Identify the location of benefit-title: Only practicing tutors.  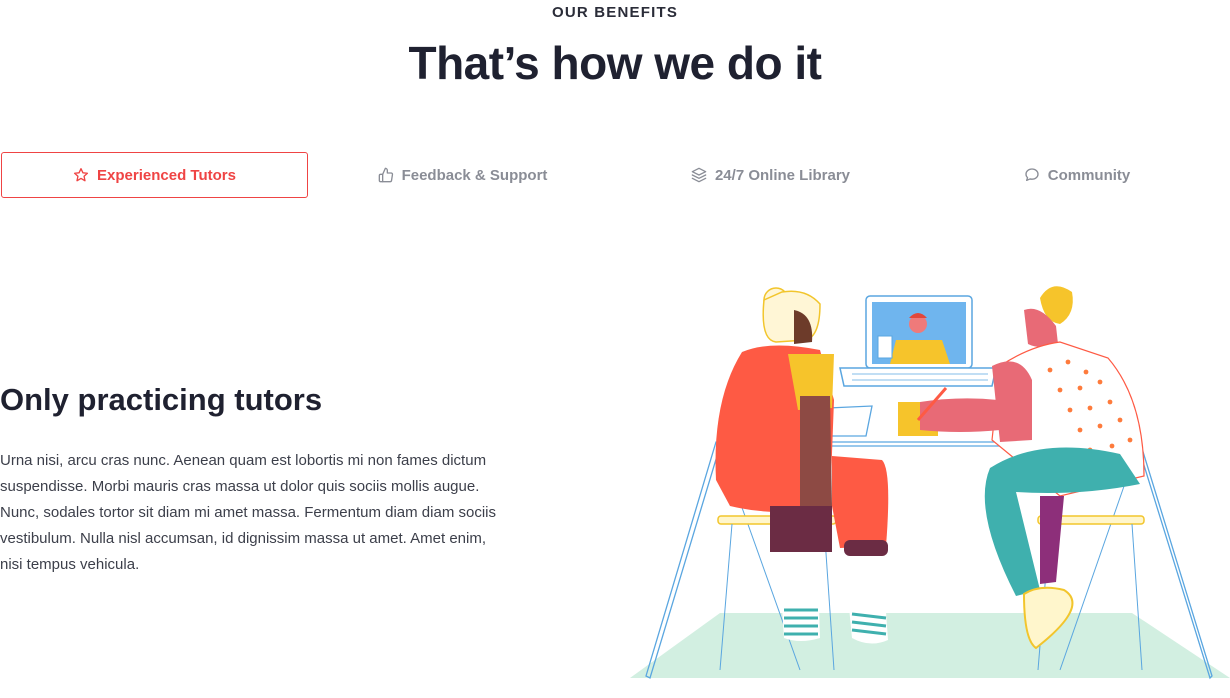
(161, 399).